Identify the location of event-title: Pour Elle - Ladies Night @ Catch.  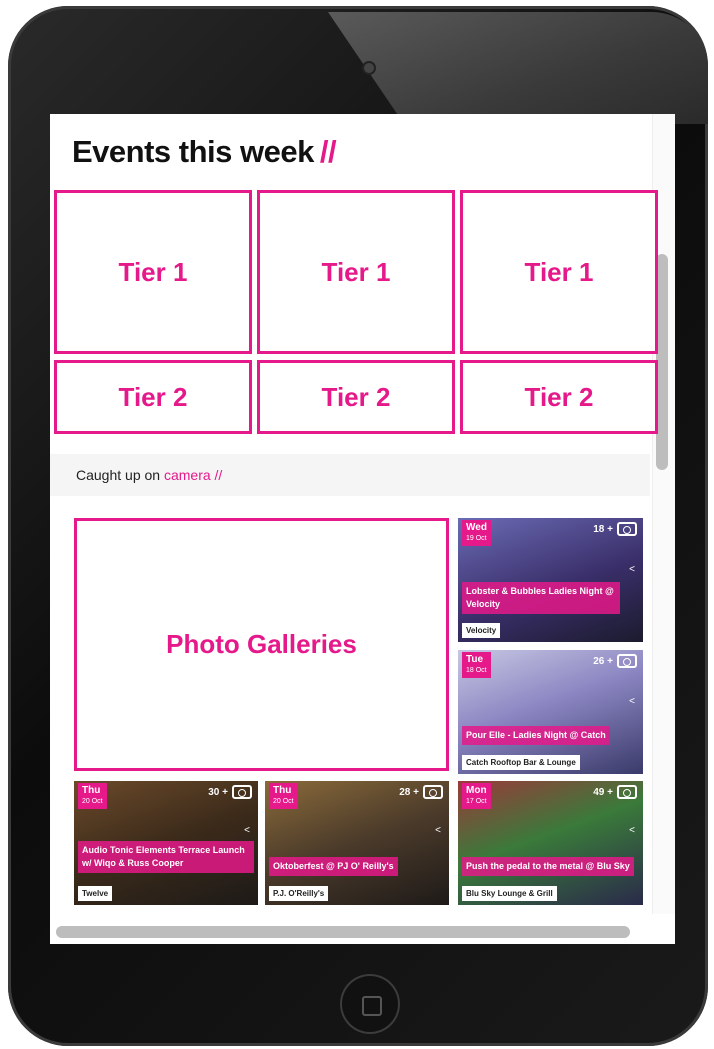
(536, 735).